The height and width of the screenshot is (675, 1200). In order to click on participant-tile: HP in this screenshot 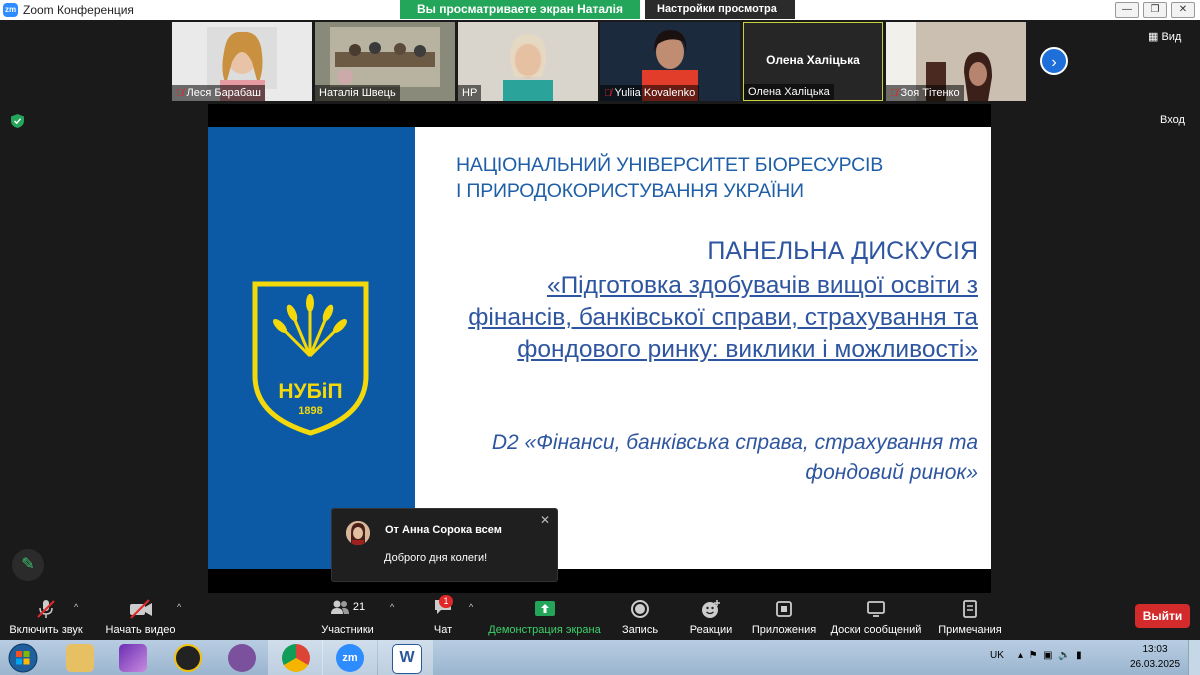, I will do `click(528, 61)`.